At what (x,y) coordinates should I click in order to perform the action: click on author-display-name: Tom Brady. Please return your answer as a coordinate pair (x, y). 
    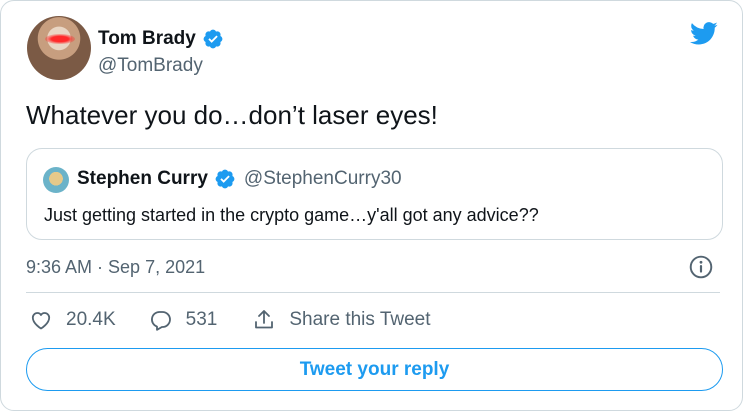
    Looking at the image, I should click on (147, 39).